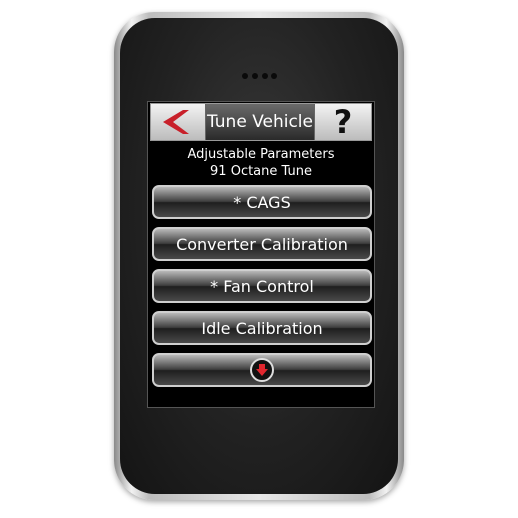  I want to click on menu-item-label: * Fan Control, so click(262, 286).